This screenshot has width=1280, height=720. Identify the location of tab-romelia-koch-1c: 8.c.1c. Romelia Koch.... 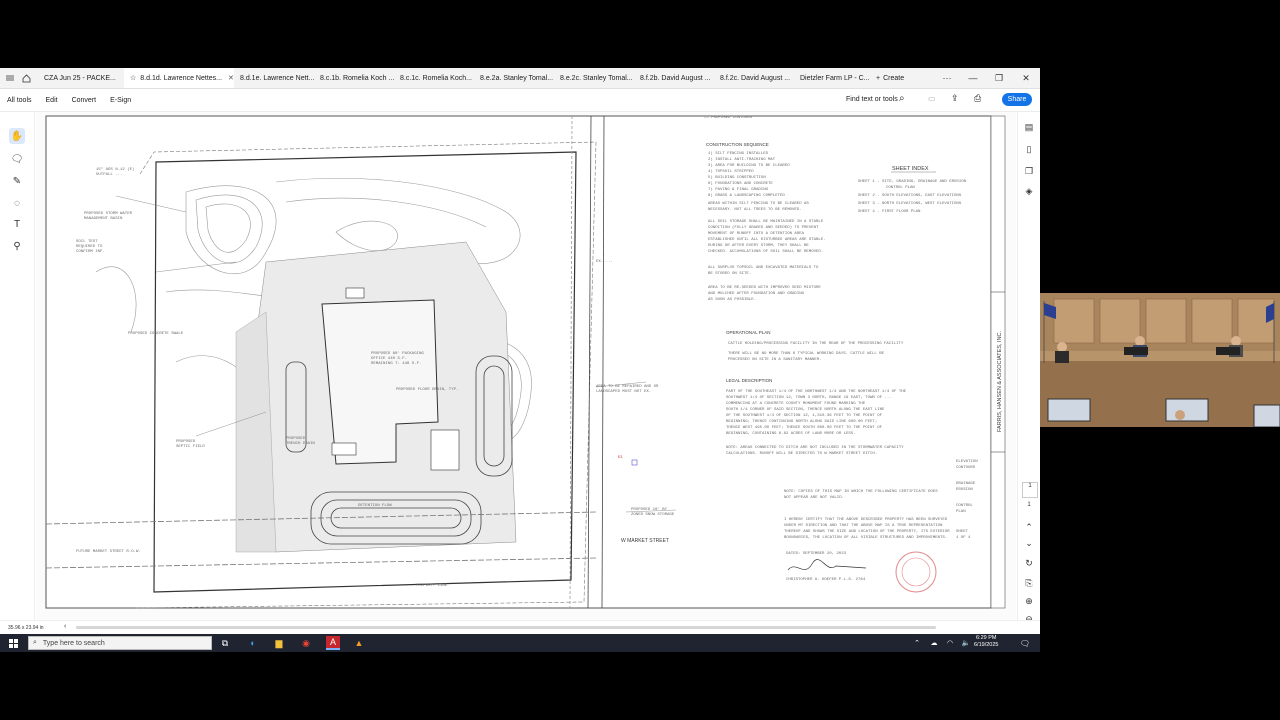
(434, 78).